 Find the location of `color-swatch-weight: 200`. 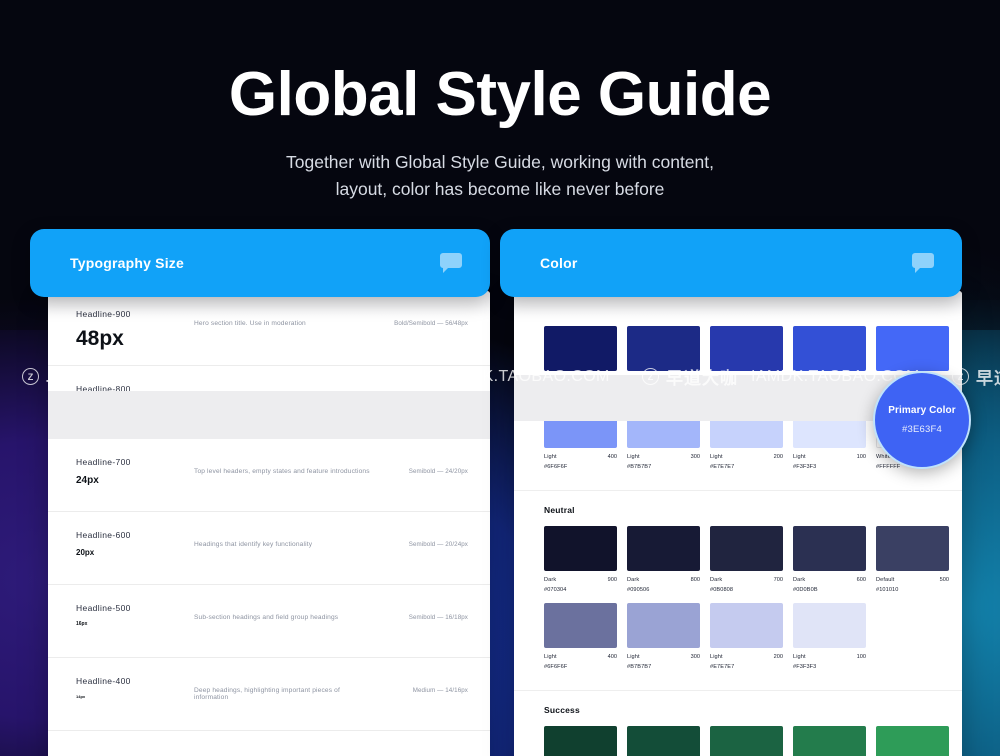

color-swatch-weight: 200 is located at coordinates (778, 657).